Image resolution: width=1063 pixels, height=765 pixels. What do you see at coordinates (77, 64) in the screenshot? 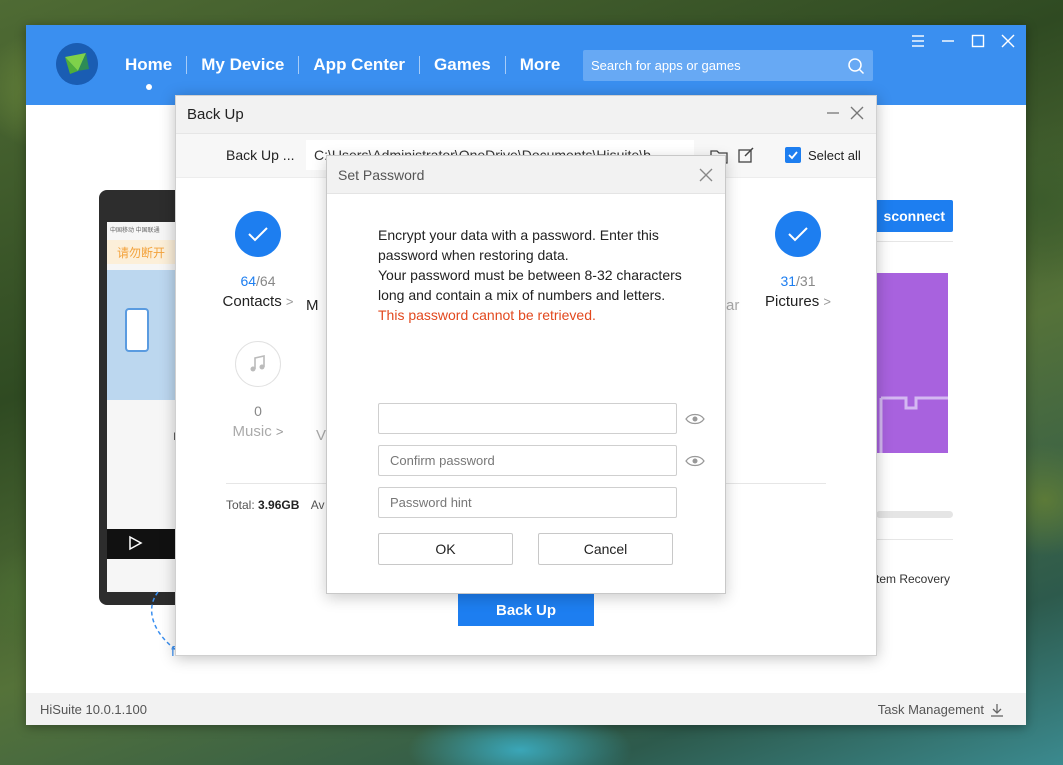
I see `hisuite-logo-icon` at bounding box center [77, 64].